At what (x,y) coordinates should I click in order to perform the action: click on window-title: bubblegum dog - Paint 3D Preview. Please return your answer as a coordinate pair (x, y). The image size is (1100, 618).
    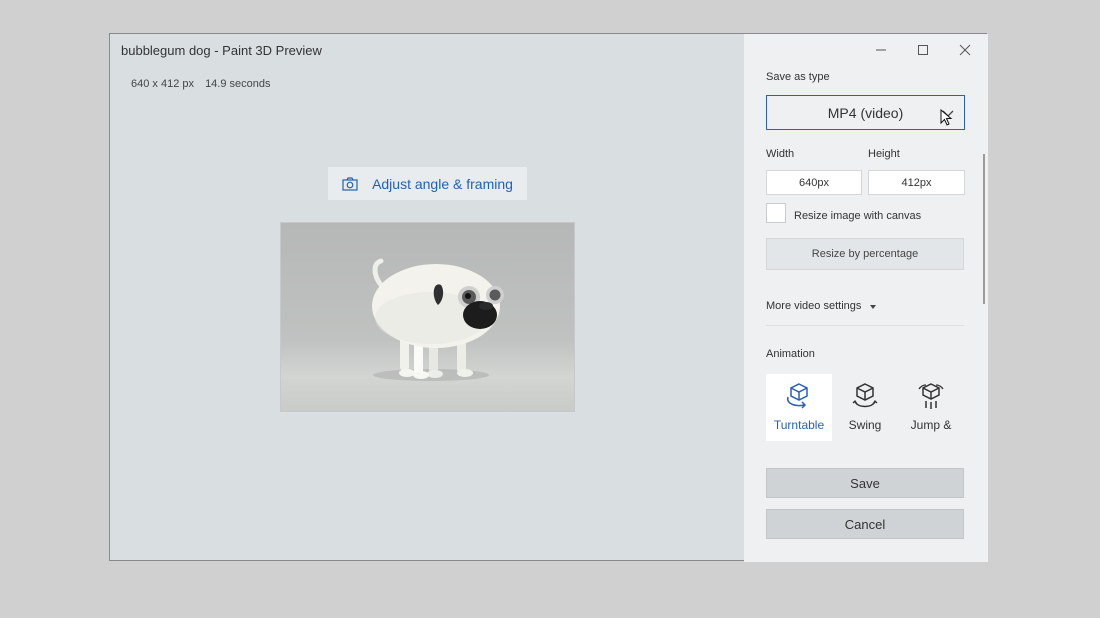
    Looking at the image, I should click on (221, 50).